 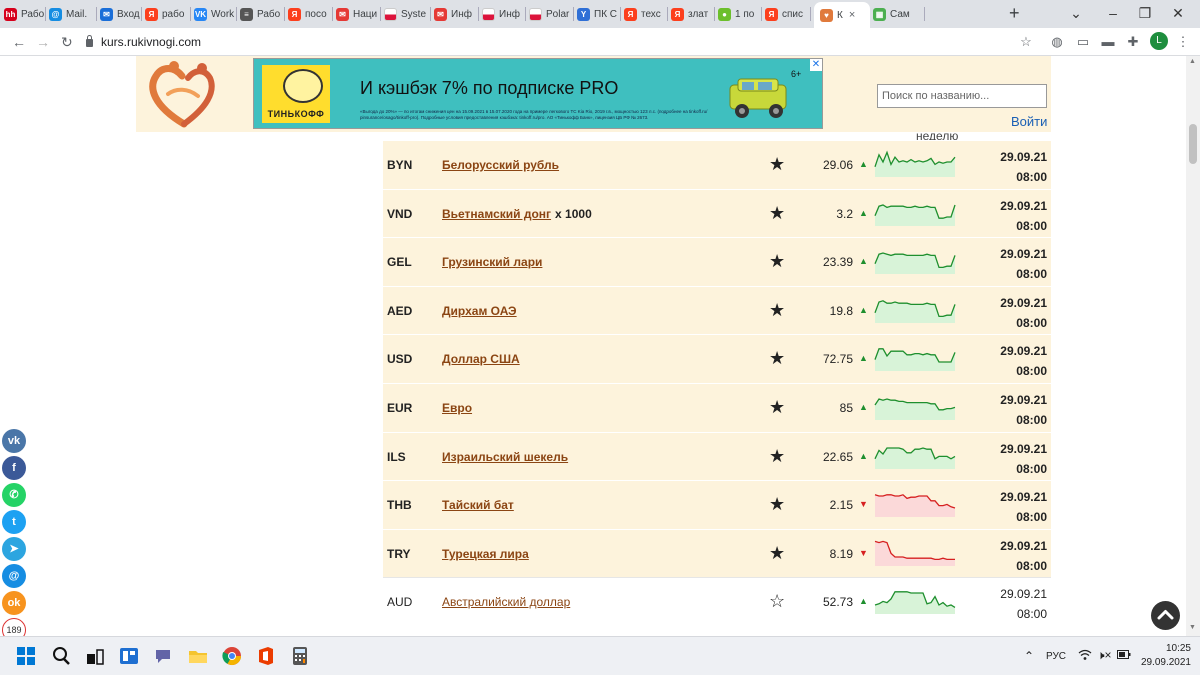 I want to click on share-vk-icon: vk, so click(x=14, y=441).